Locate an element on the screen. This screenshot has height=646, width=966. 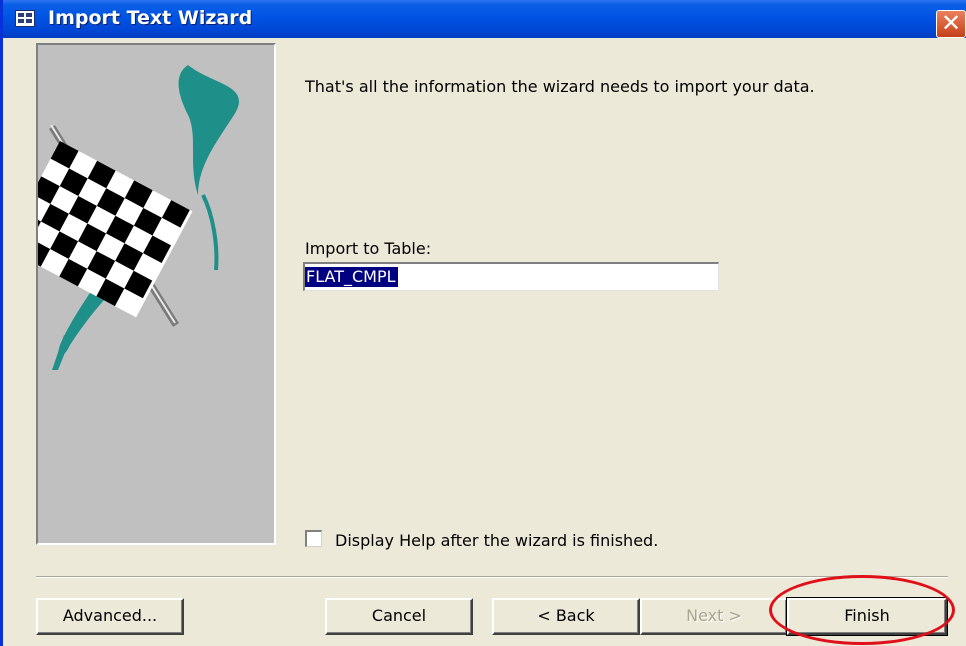
close-button: ✕ is located at coordinates (951, 24).